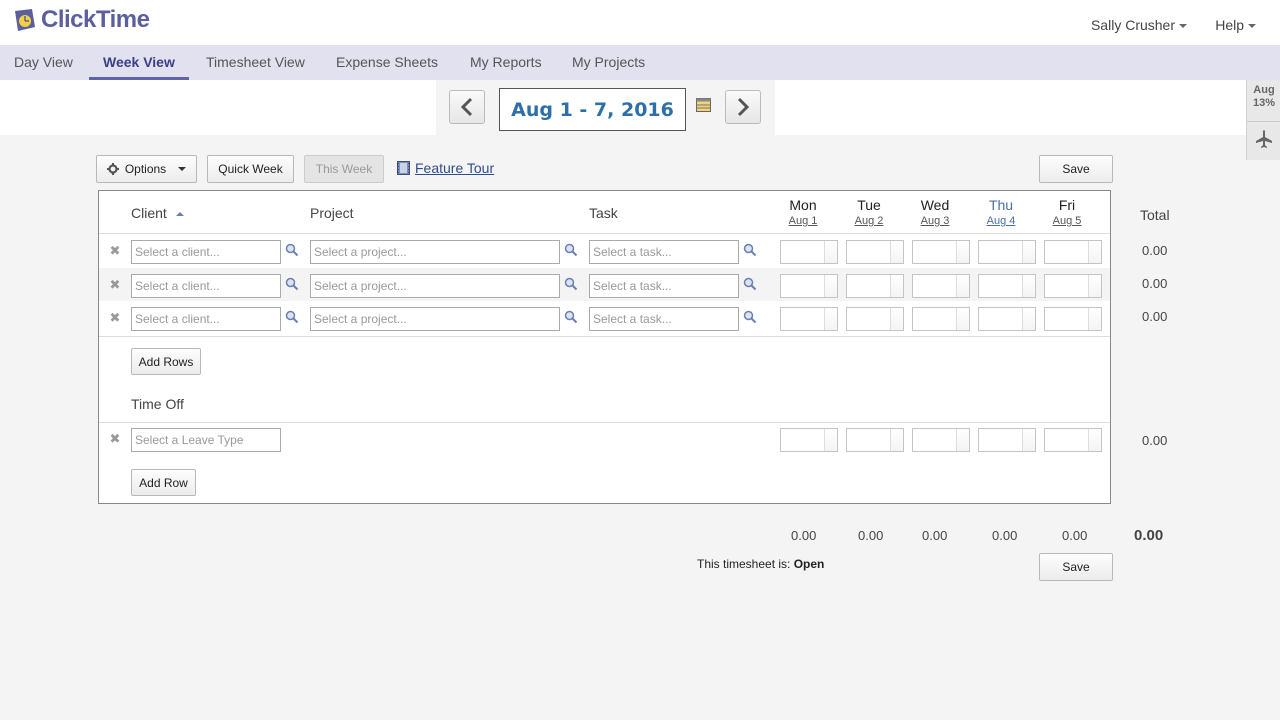  Describe the element at coordinates (1067, 205) in the screenshot. I see `day-name: Fri` at that location.